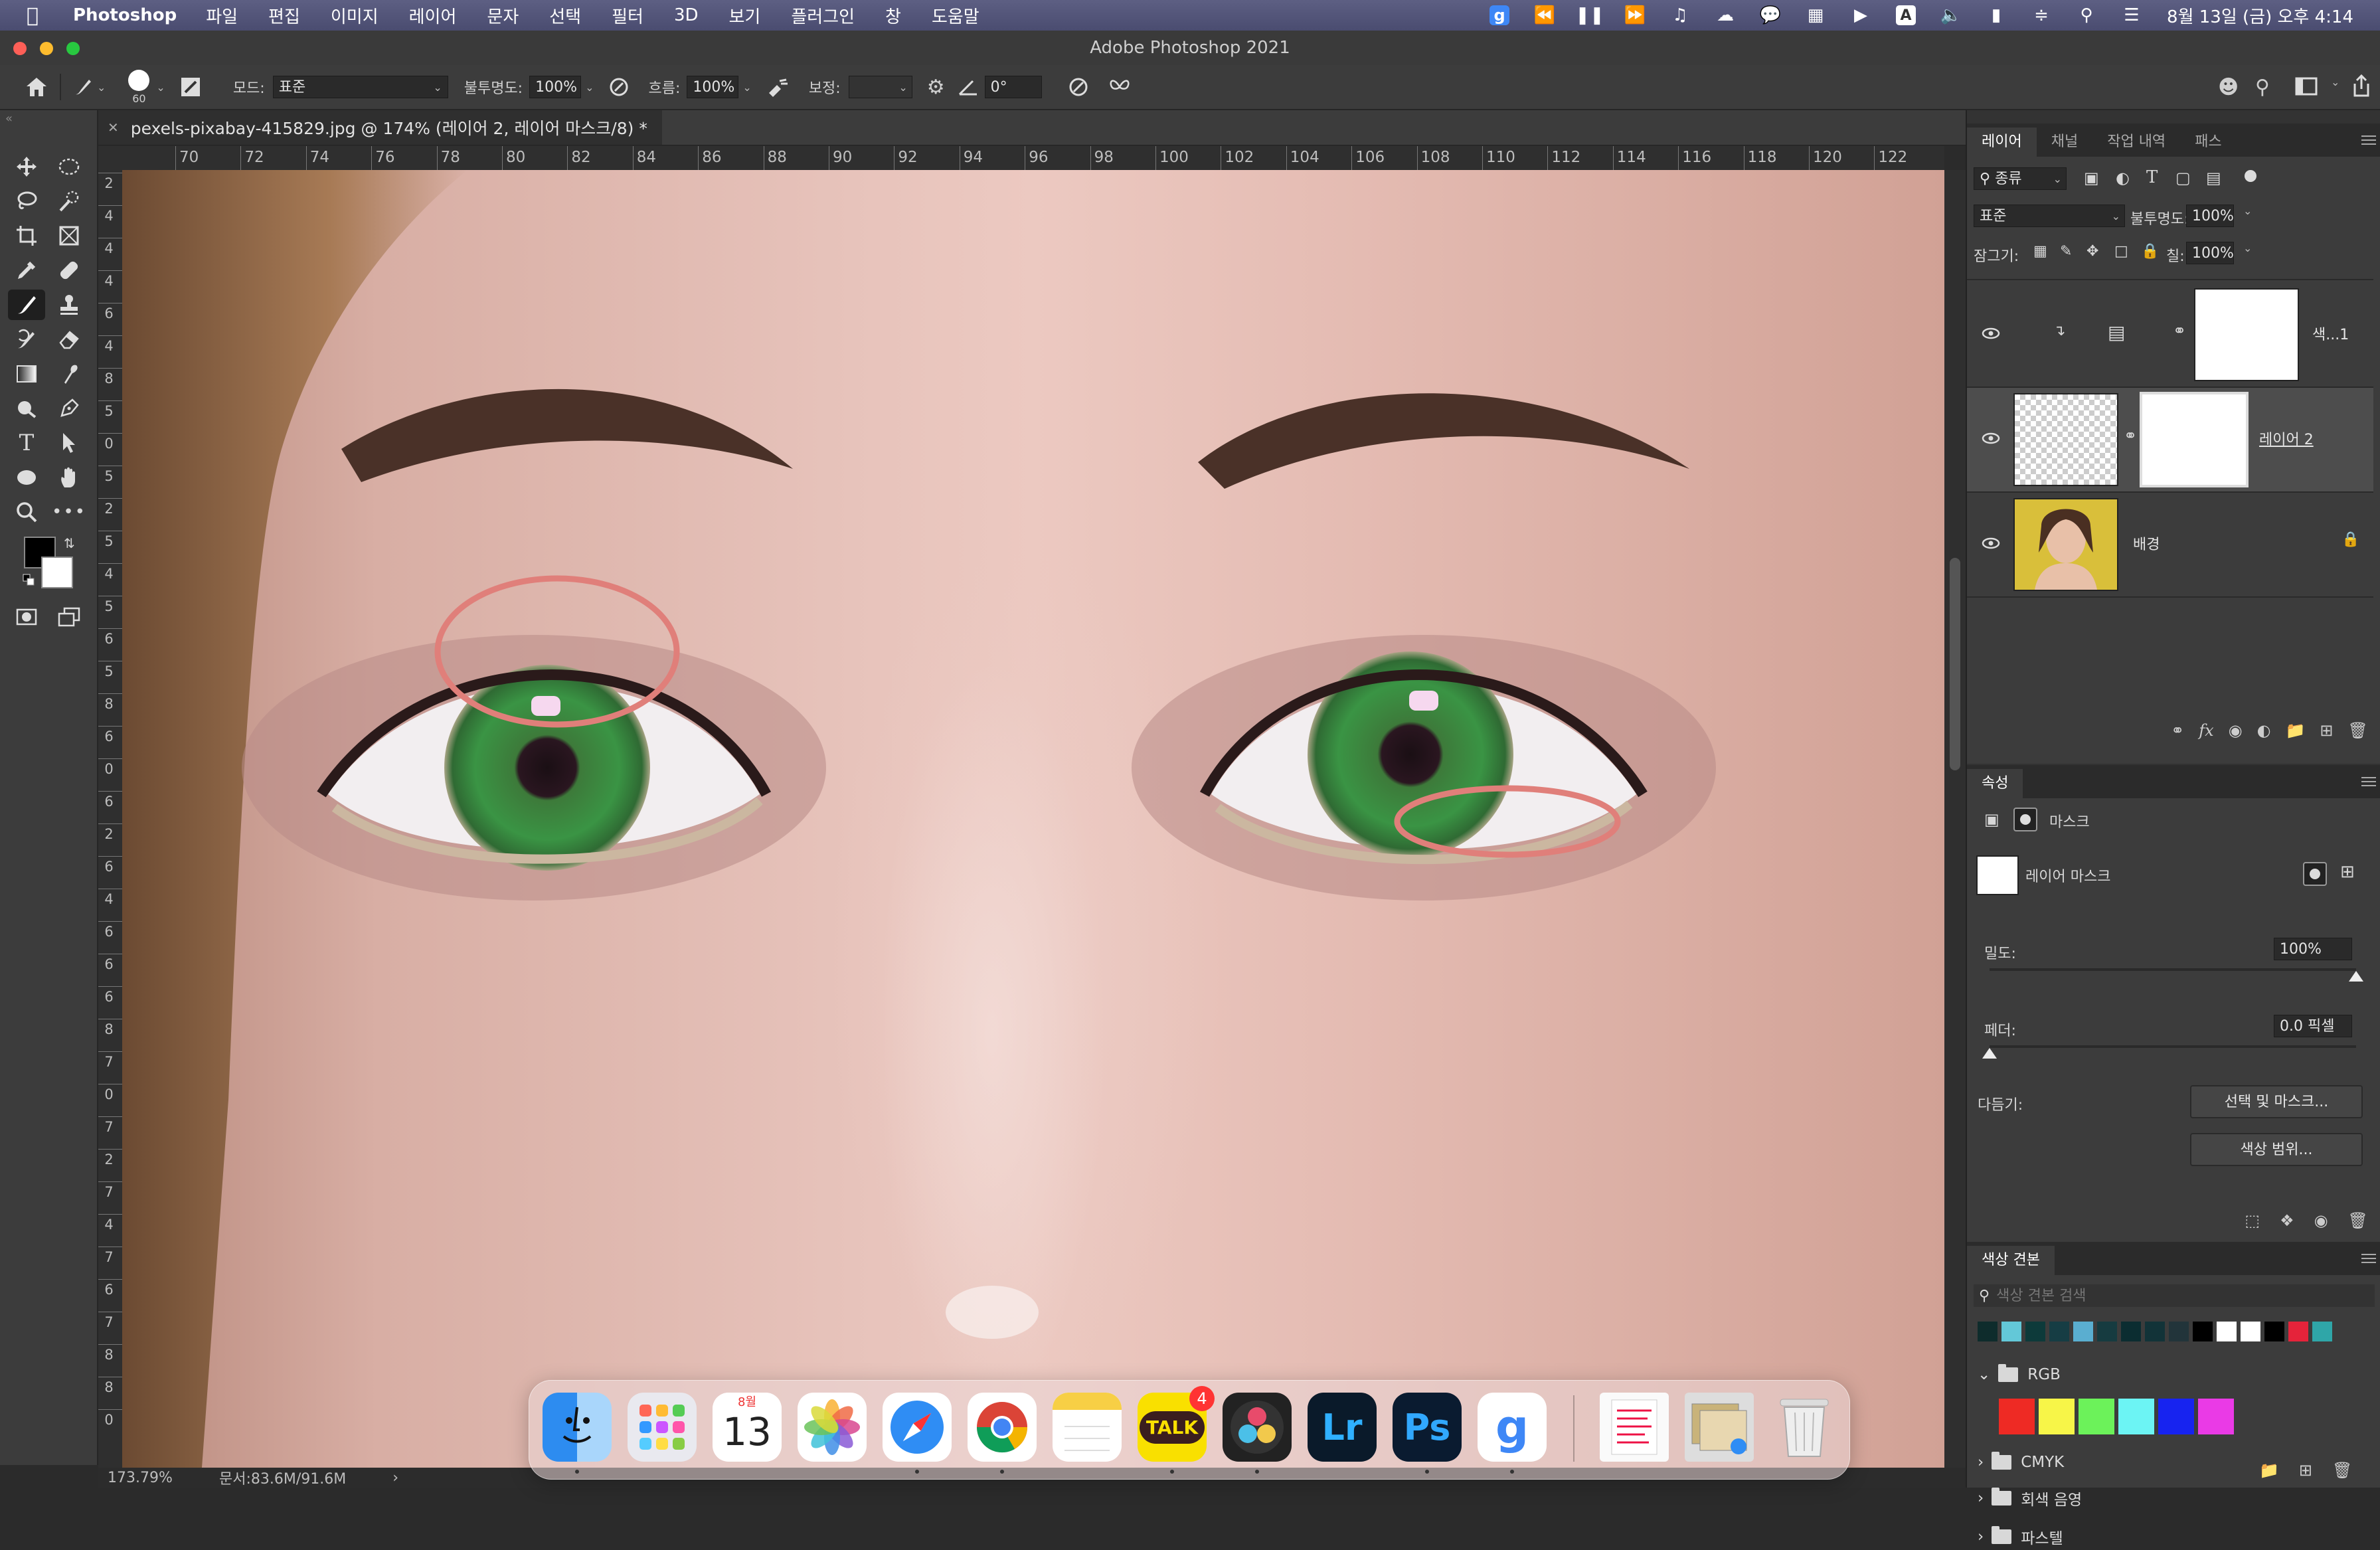  Describe the element at coordinates (2123, 178) in the screenshot. I see `filter-adjustment-icon: ◐` at that location.